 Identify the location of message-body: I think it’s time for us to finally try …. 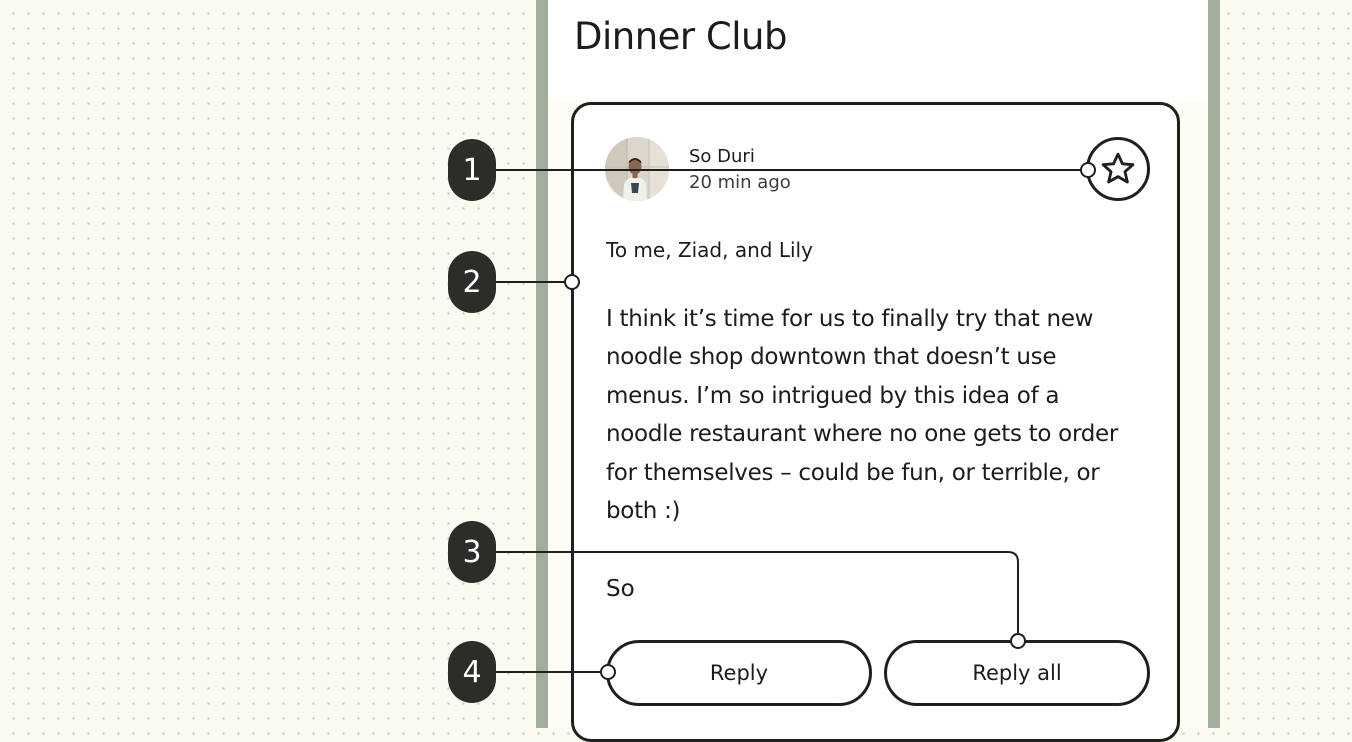
(862, 415).